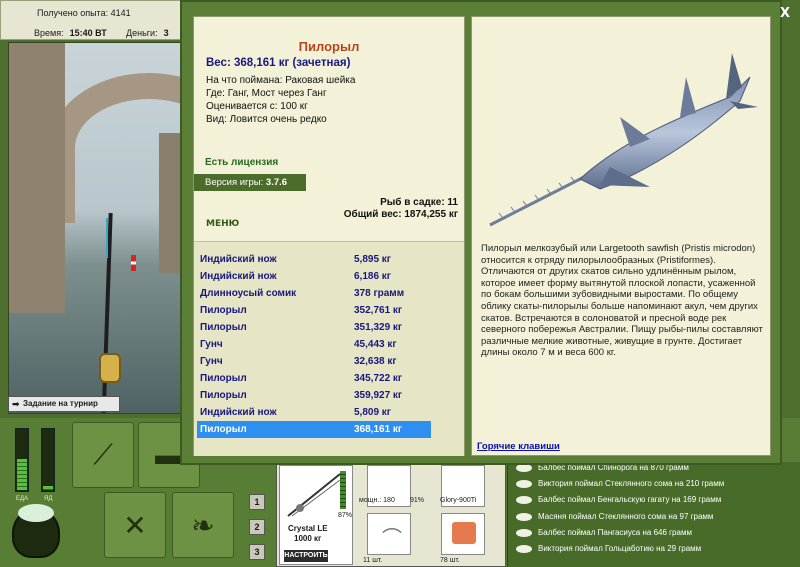 The width and height of the screenshot is (800, 567). What do you see at coordinates (377, 500) in the screenshot?
I see `reel-power: мощн.: 180` at bounding box center [377, 500].